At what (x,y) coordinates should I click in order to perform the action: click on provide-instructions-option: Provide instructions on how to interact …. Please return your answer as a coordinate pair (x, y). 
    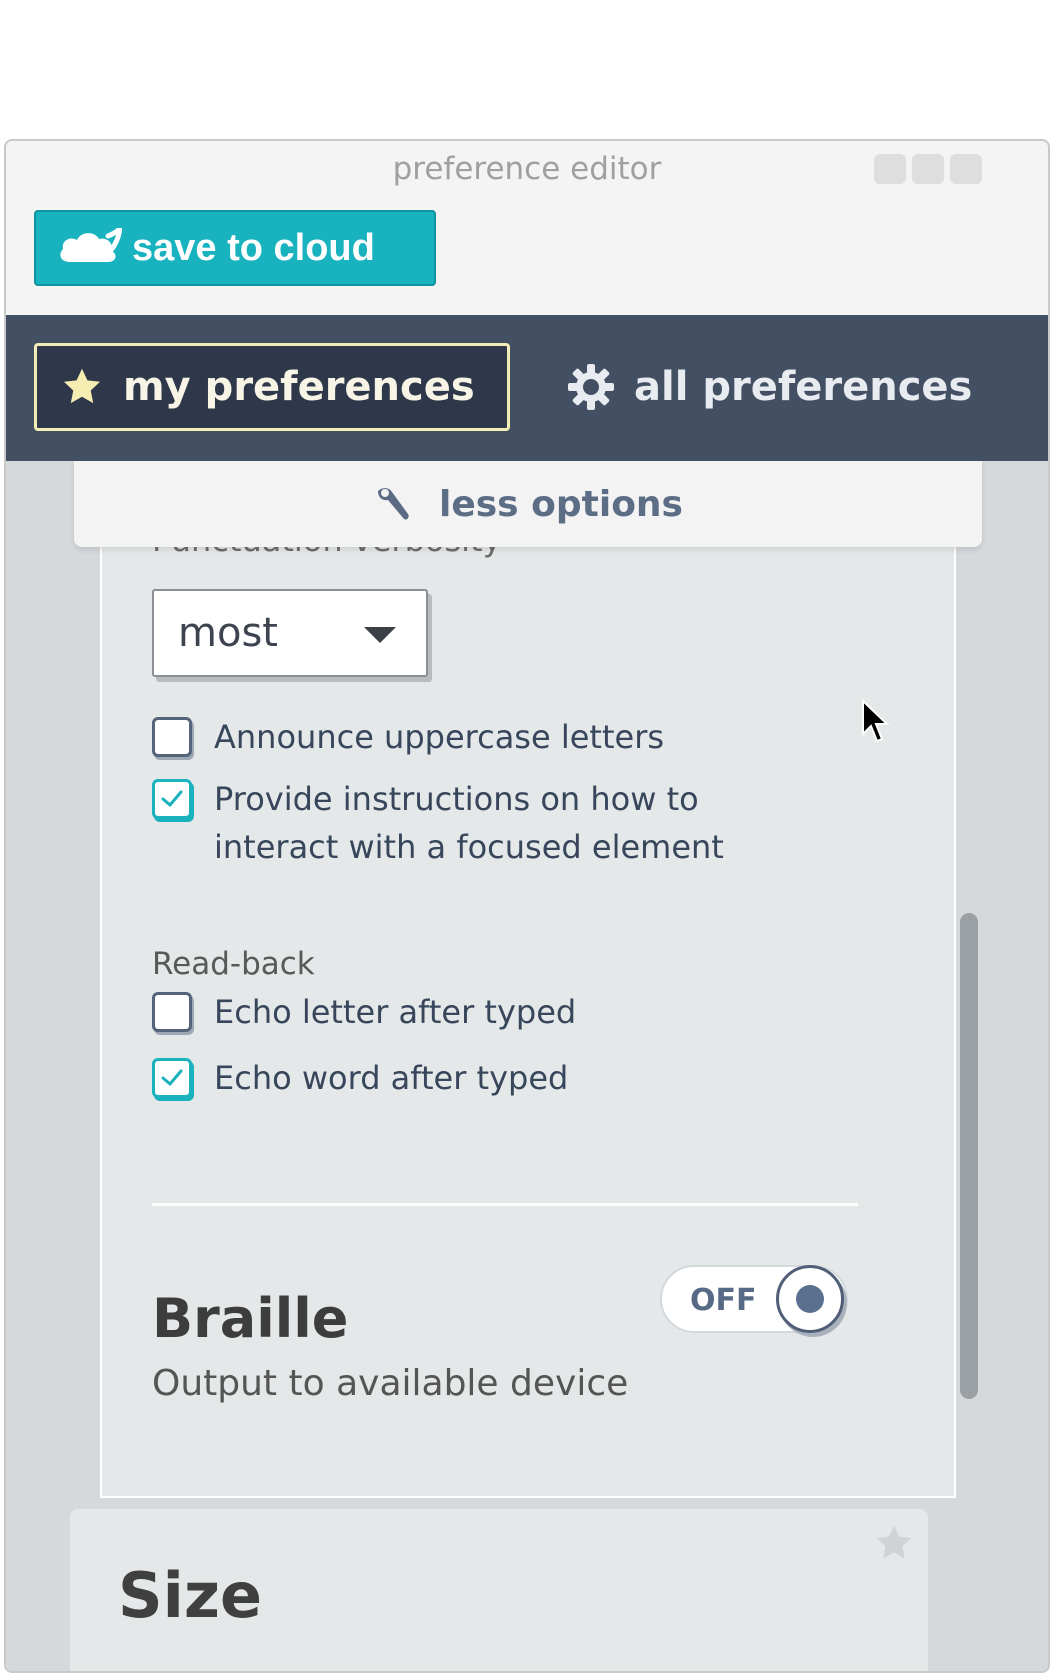
    Looking at the image, I should click on (462, 823).